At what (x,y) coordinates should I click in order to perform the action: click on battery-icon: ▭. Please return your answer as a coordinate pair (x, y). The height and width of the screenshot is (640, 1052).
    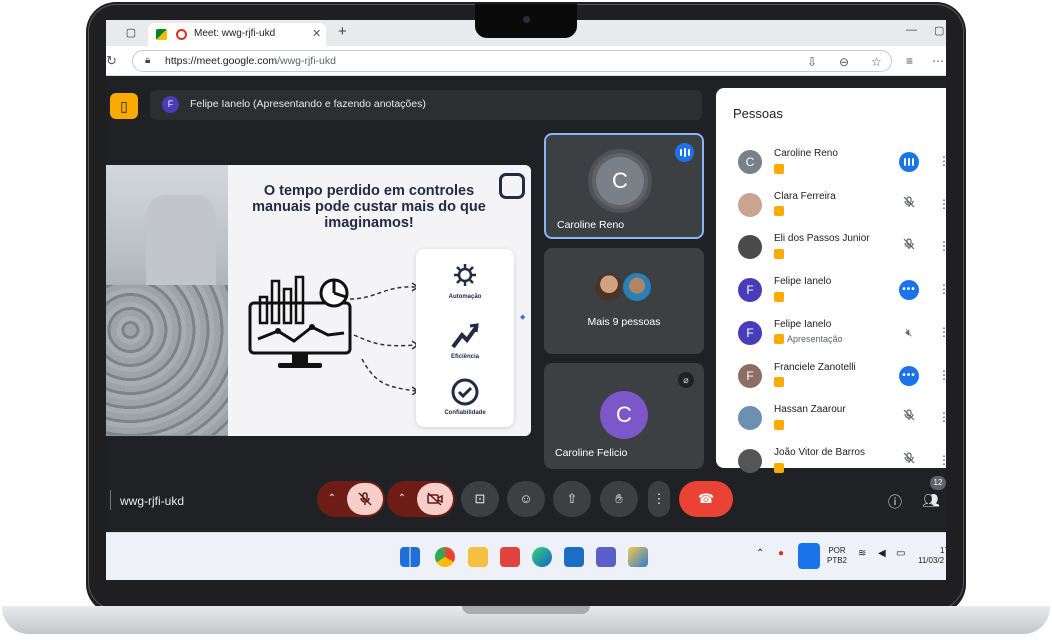
    Looking at the image, I should click on (900, 554).